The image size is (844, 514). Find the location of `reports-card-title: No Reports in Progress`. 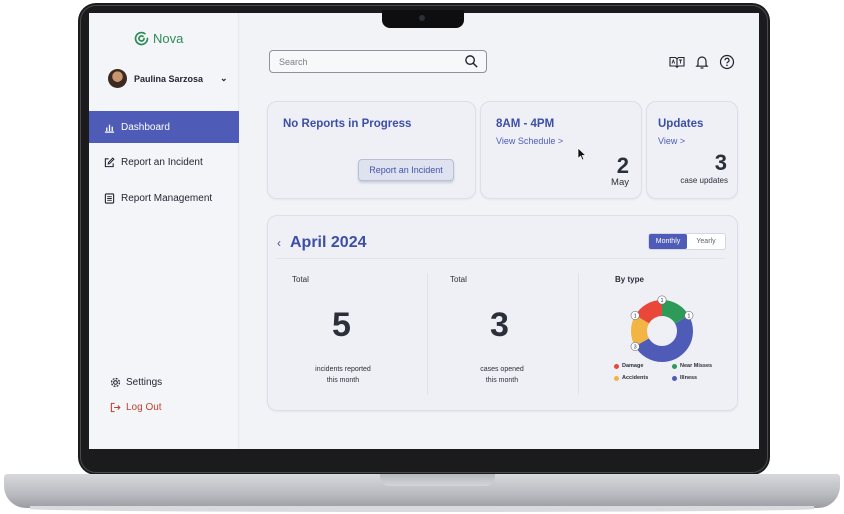

reports-card-title: No Reports in Progress is located at coordinates (347, 124).